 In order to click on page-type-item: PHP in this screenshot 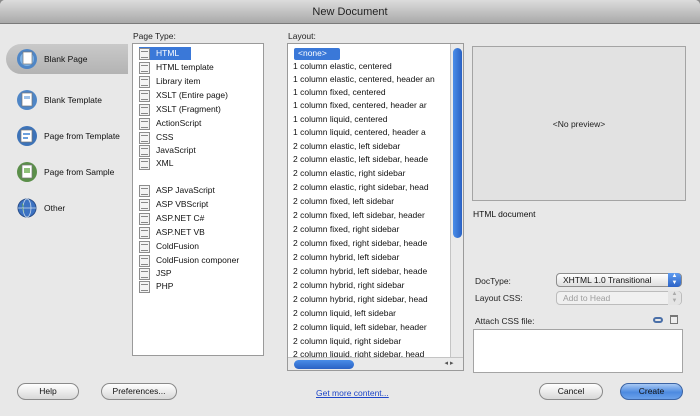, I will do `click(156, 286)`.